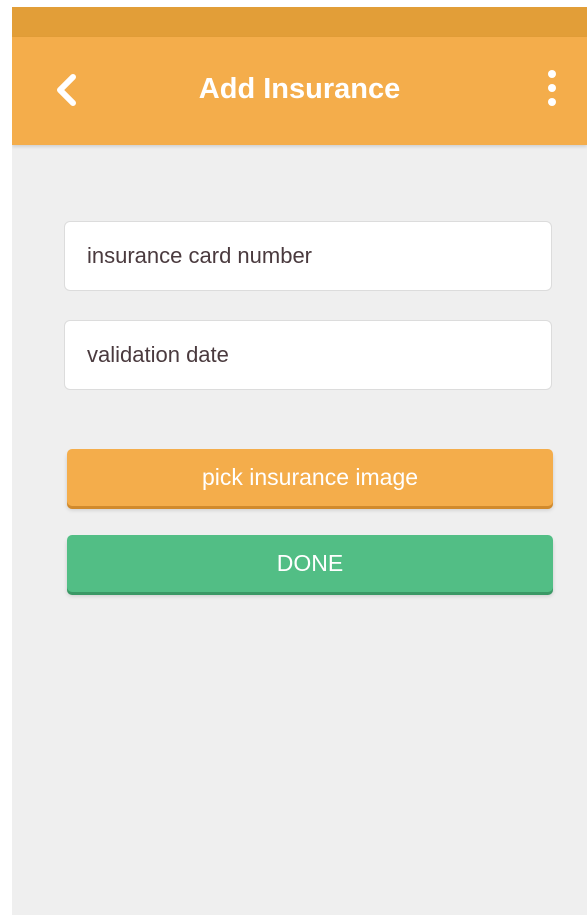 Image resolution: width=587 pixels, height=915 pixels. I want to click on done-button: DONE, so click(310, 563).